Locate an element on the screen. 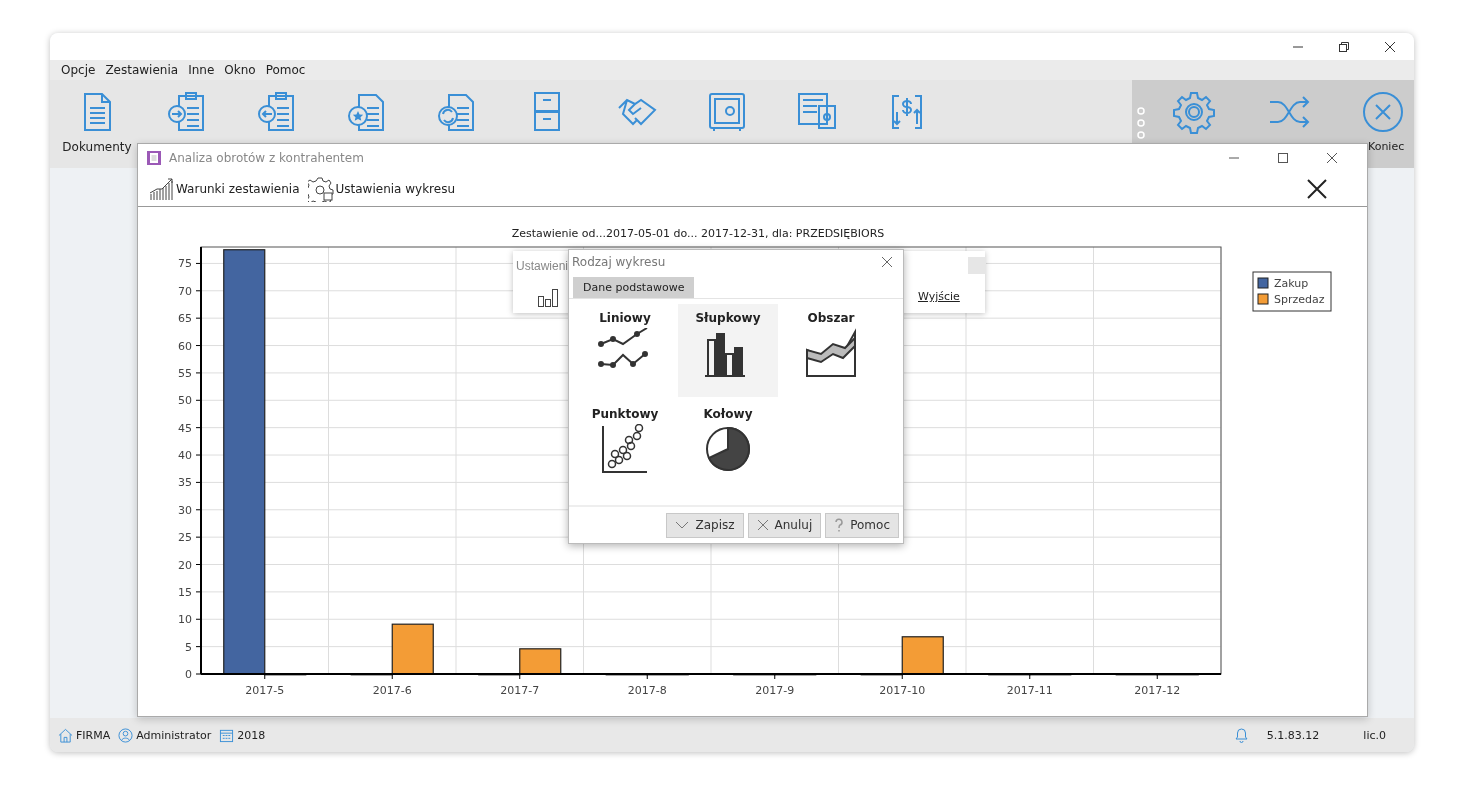  y-tick-label: 45 is located at coordinates (185, 428).